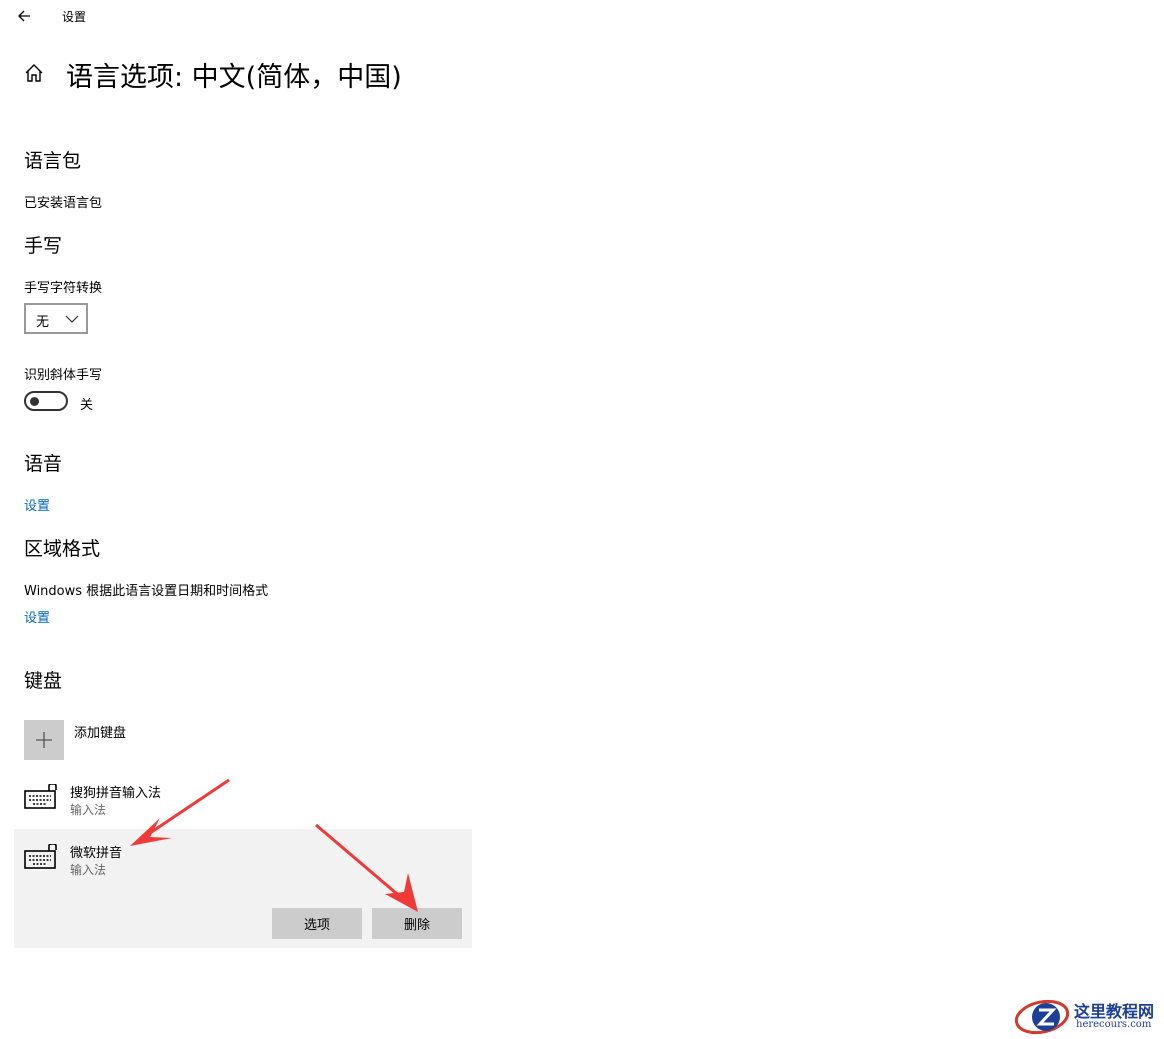 The height and width of the screenshot is (1039, 1164). What do you see at coordinates (46, 401) in the screenshot?
I see `italic-handwriting-toggle` at bounding box center [46, 401].